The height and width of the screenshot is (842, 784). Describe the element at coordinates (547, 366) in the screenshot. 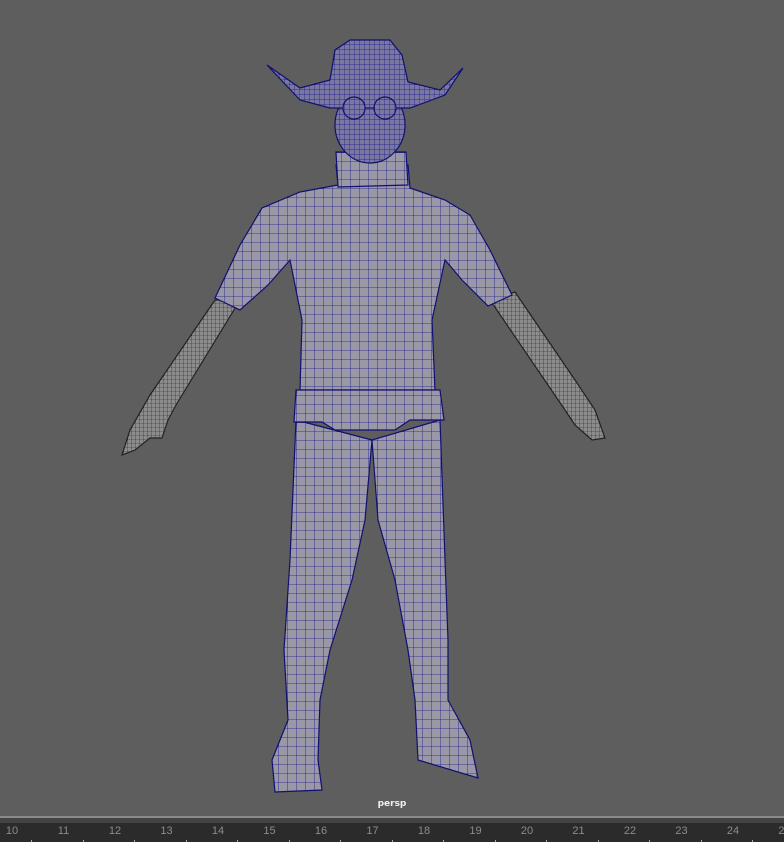

I see `right-forearm` at that location.